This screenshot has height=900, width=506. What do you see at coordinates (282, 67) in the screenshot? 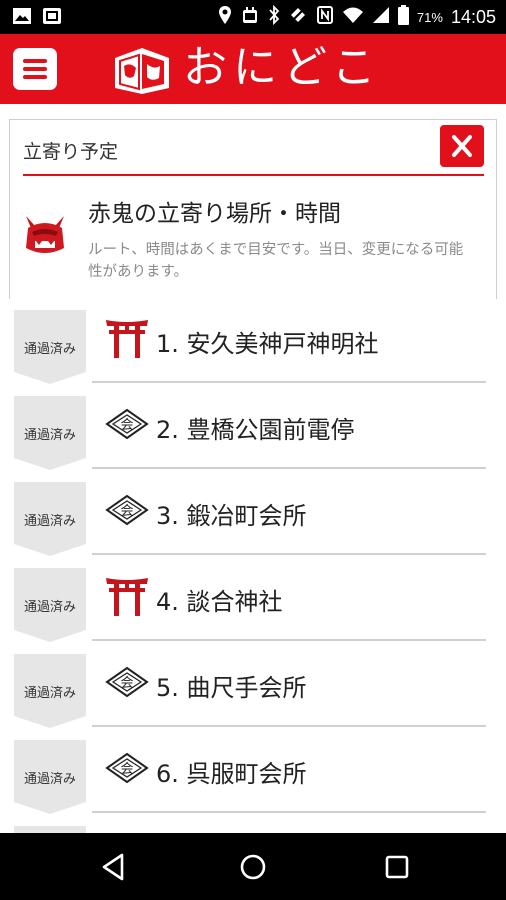
I see `app-title: おにどこ` at bounding box center [282, 67].